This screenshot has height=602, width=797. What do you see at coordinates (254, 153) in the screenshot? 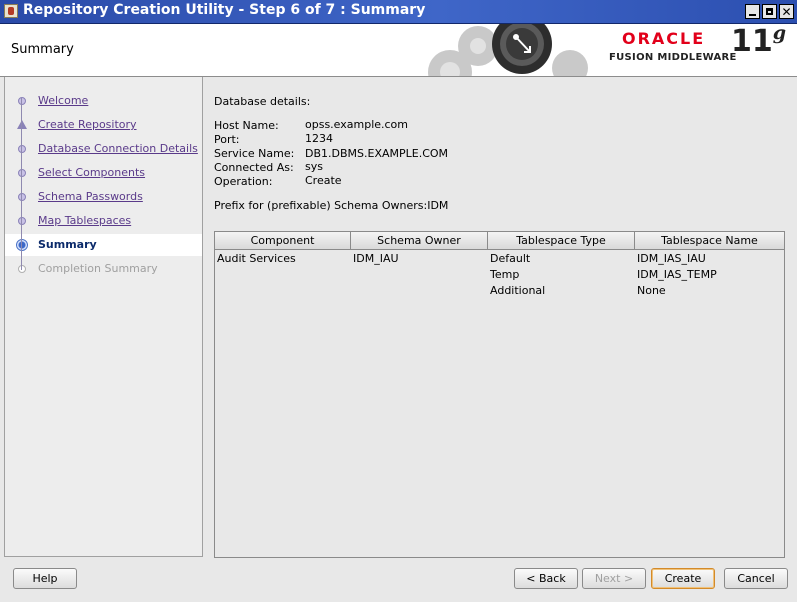
I see `service-name-label: Service Name:` at bounding box center [254, 153].